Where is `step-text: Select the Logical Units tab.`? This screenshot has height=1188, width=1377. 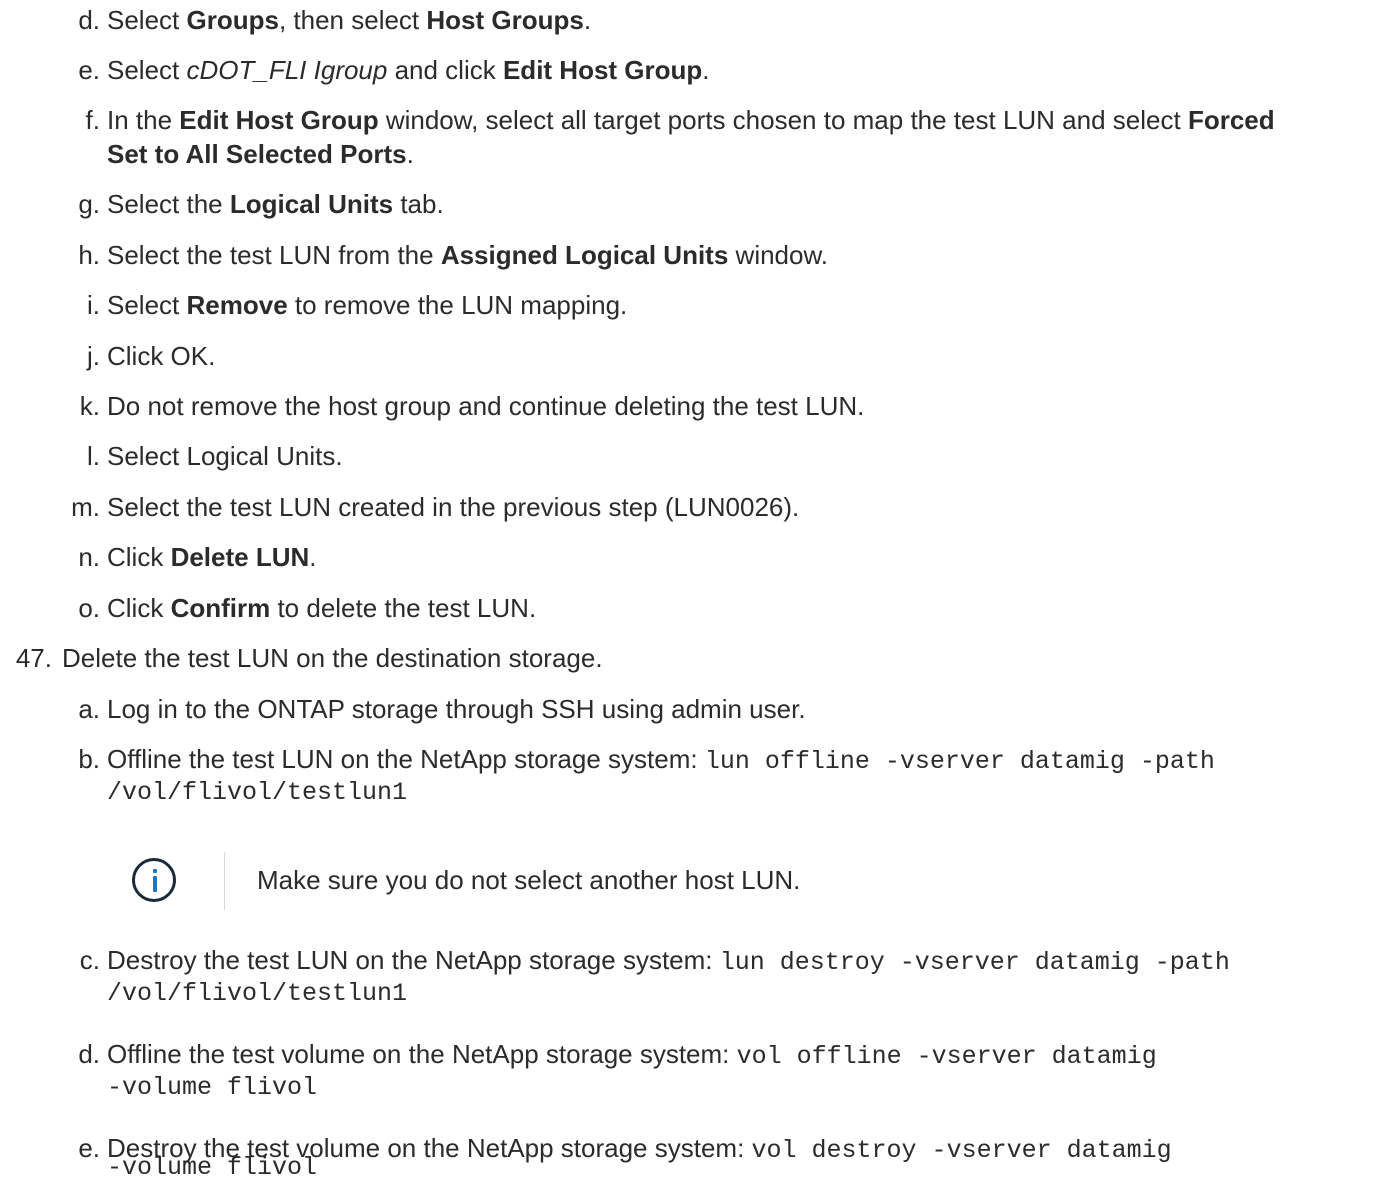 step-text: Select the Logical Units tab. is located at coordinates (275, 204).